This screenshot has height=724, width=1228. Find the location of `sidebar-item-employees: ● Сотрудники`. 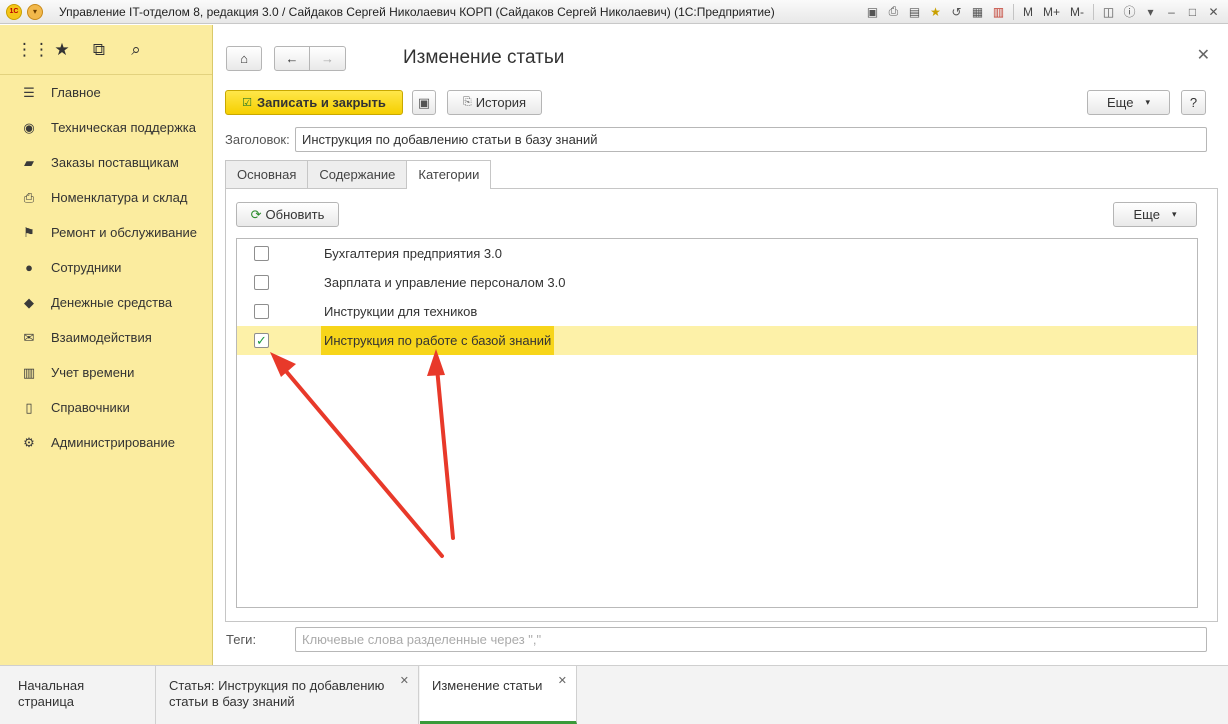

sidebar-item-employees: ● Сотрудники is located at coordinates (106, 267).